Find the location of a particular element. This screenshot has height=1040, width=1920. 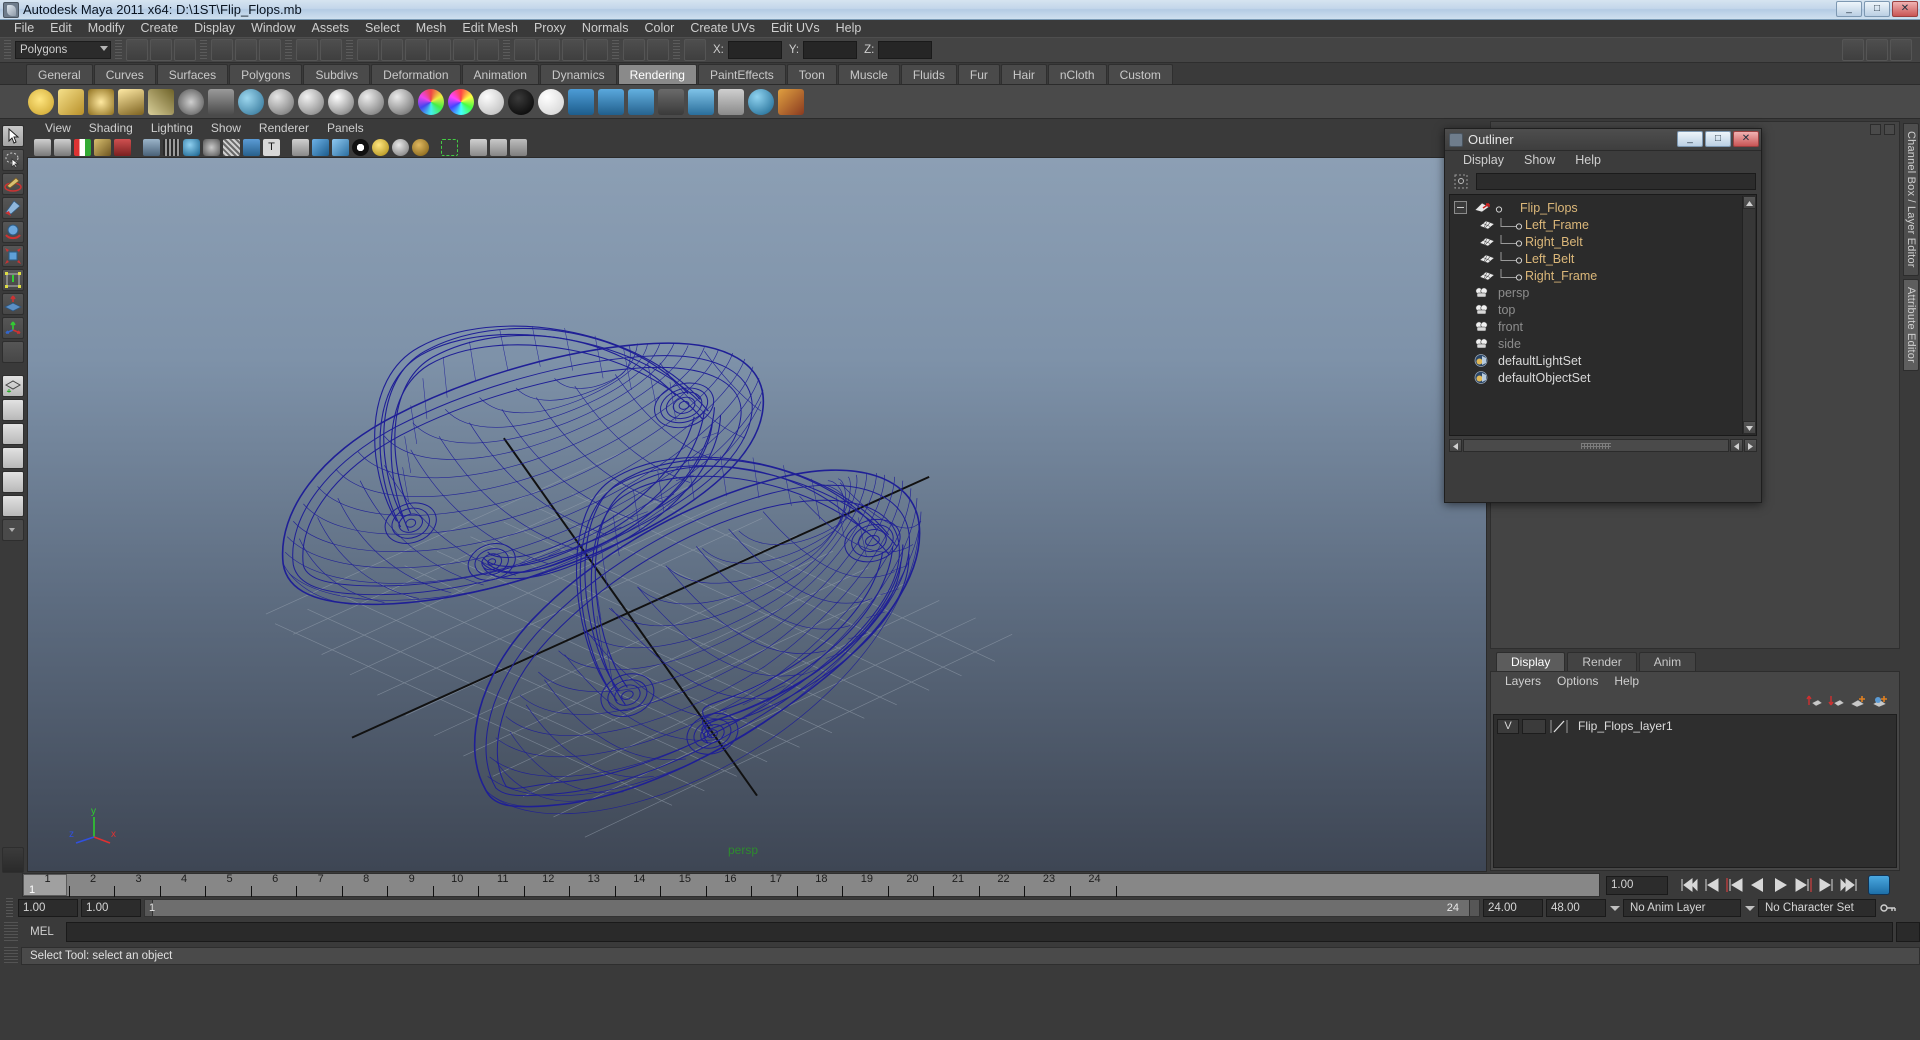

select-camera-icon is located at coordinates (42, 147).